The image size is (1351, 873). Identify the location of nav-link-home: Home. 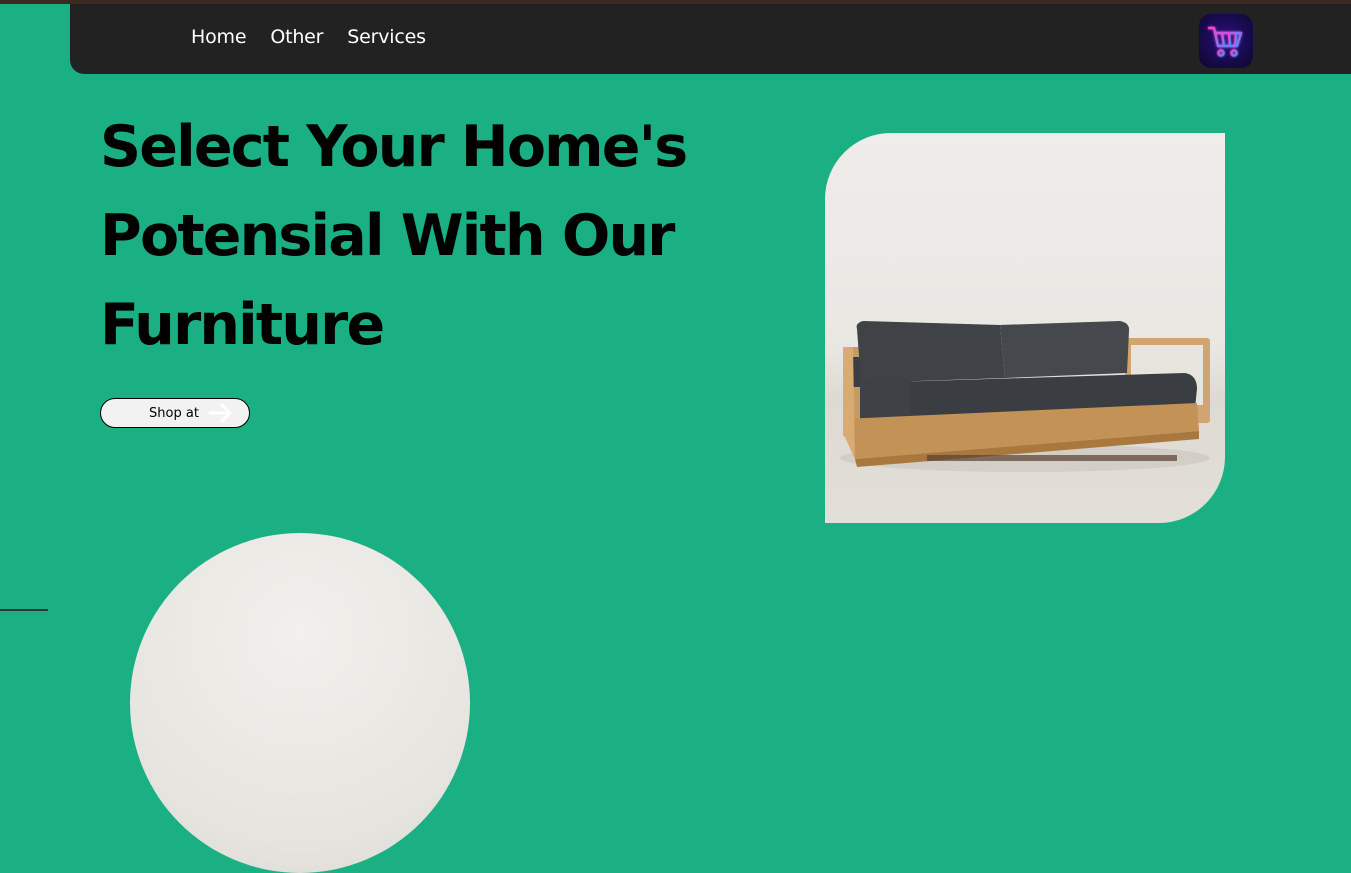
(219, 37).